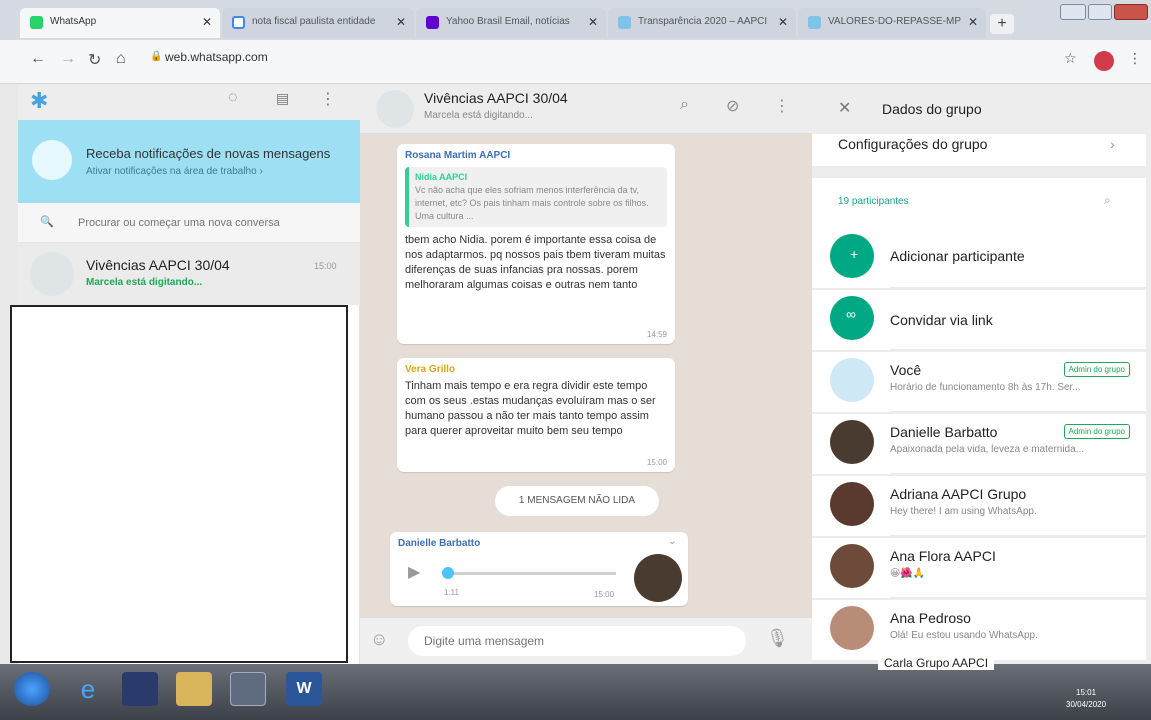 This screenshot has height=720, width=1151. I want to click on forward-icon: →, so click(68, 59).